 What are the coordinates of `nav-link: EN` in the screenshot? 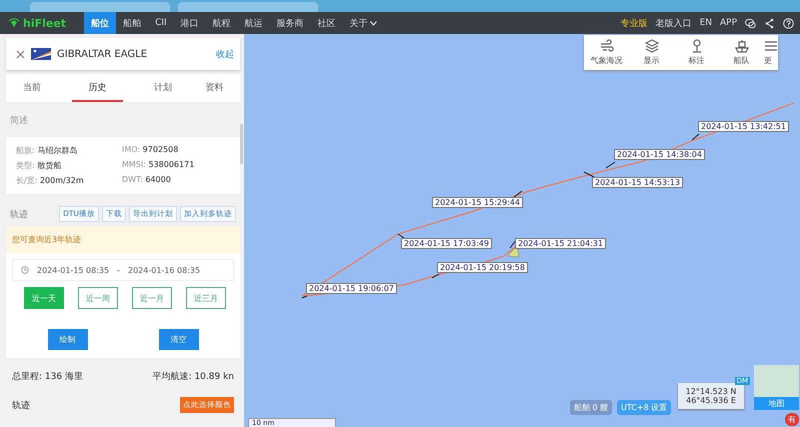 It's located at (706, 23).